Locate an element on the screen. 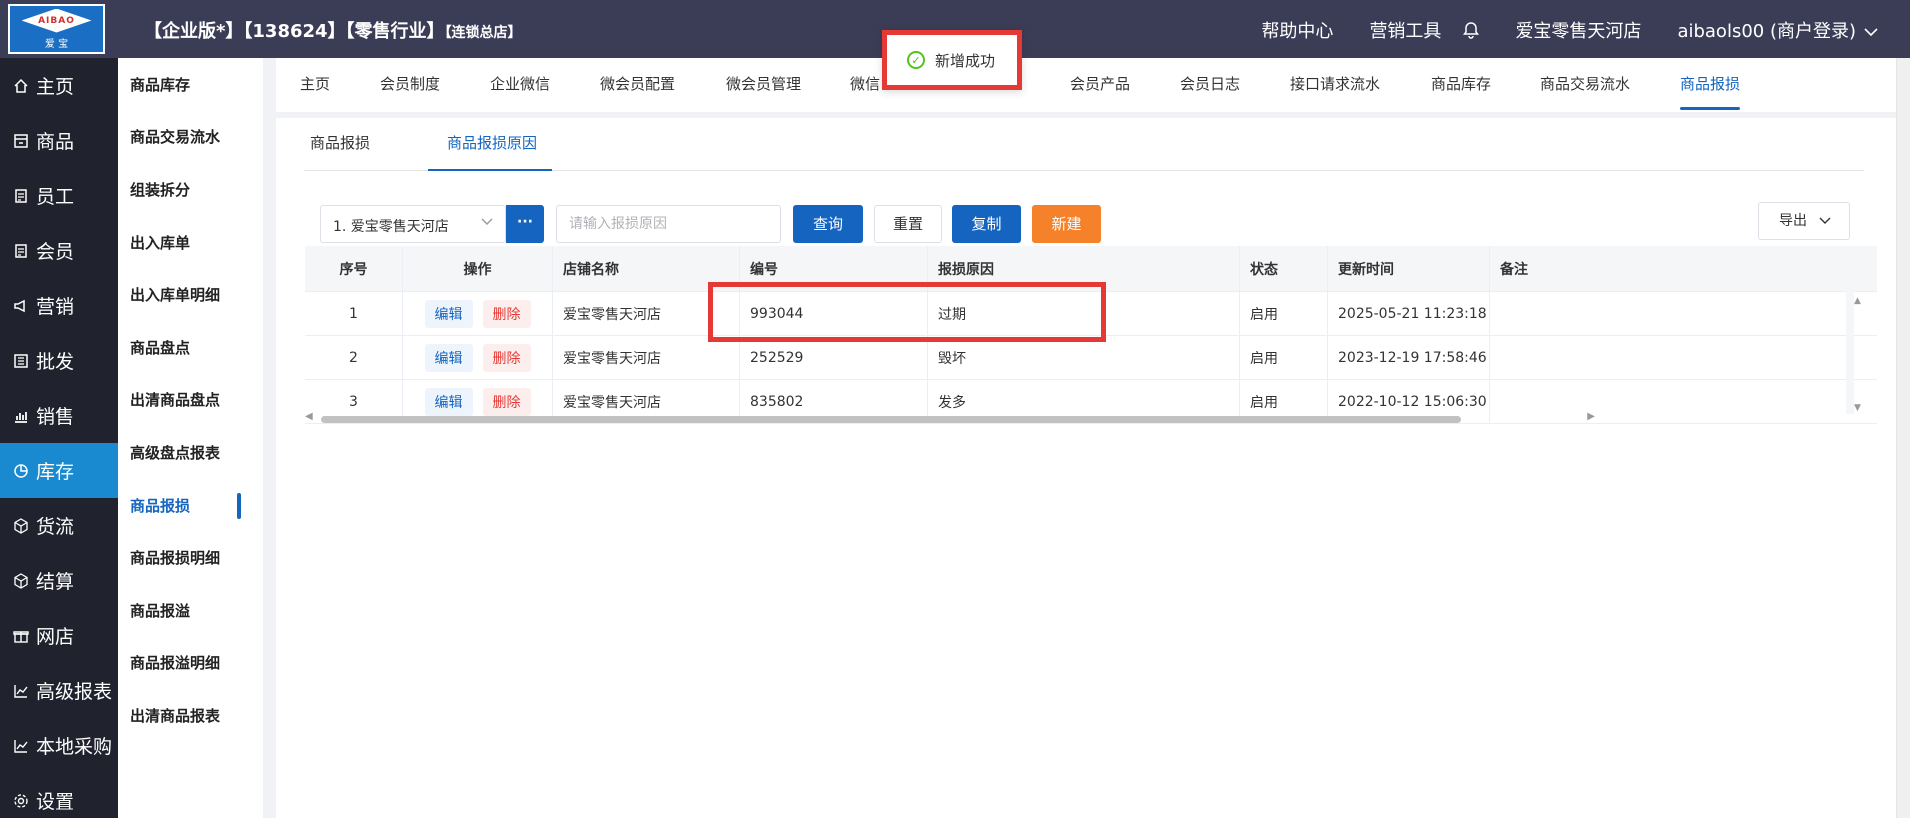 This screenshot has width=1910, height=818. scrollbar-thumb is located at coordinates (891, 419).